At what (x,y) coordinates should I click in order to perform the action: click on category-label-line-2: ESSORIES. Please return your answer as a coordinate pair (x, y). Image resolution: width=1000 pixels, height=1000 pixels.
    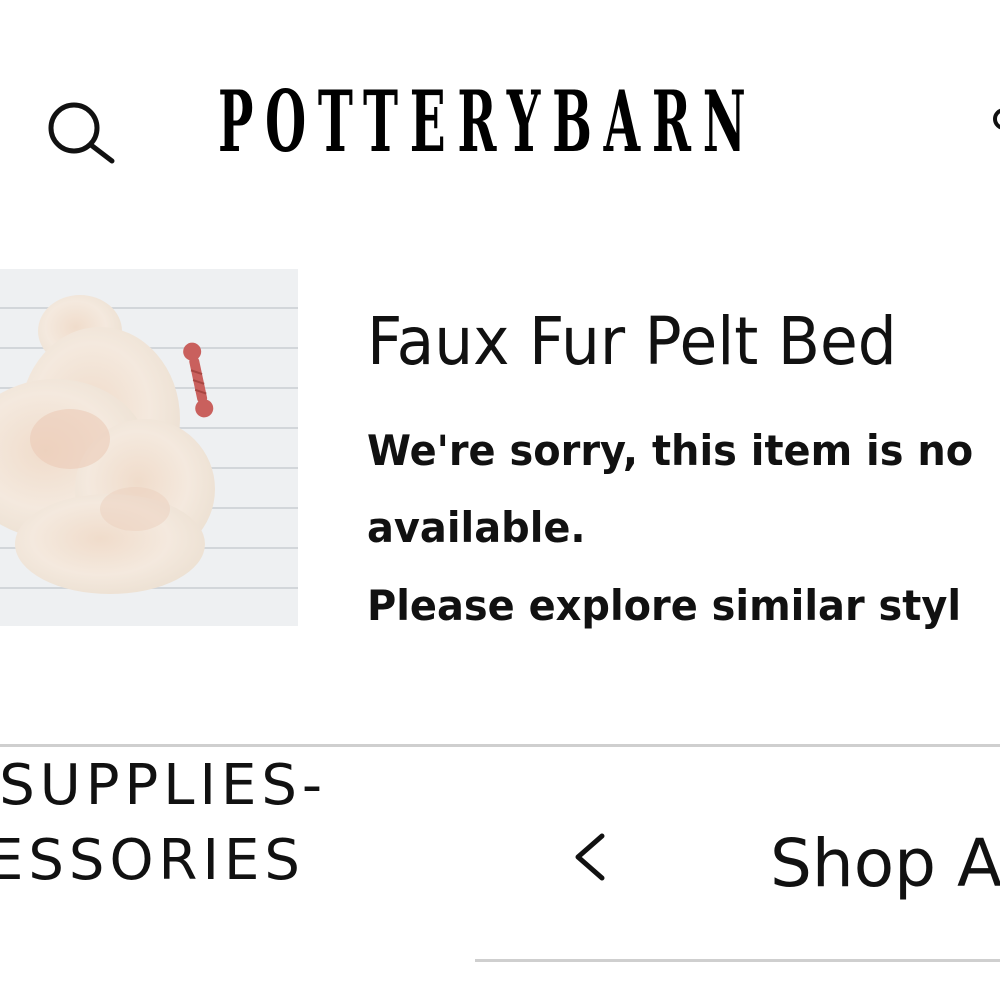
    Looking at the image, I should click on (152, 861).